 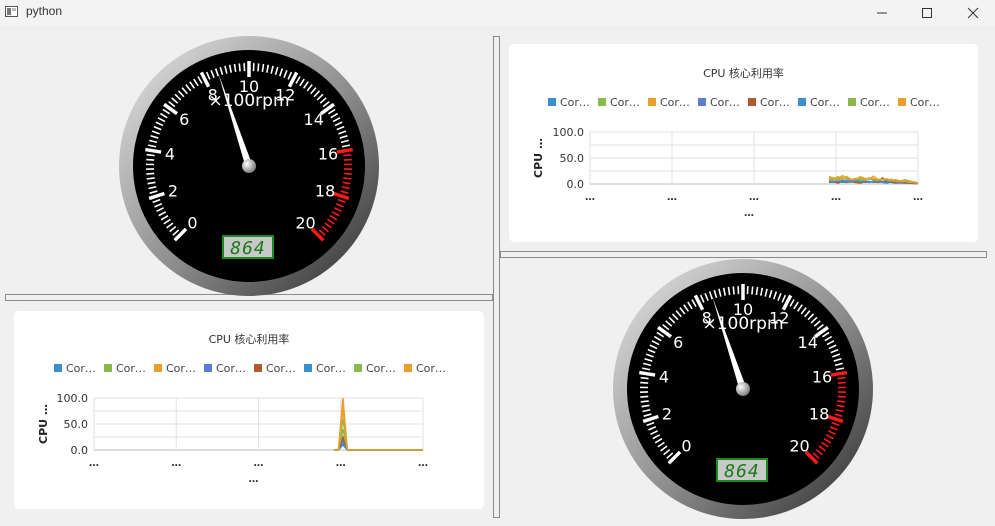 I want to click on minimize-button, so click(x=882, y=13).